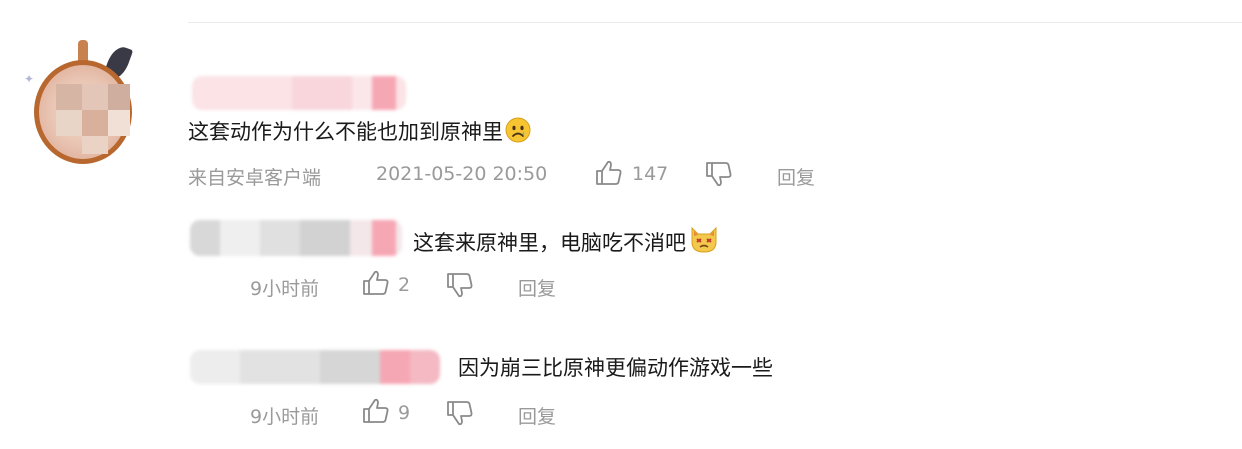  Describe the element at coordinates (299, 93) in the screenshot. I see `username-blurred` at that location.